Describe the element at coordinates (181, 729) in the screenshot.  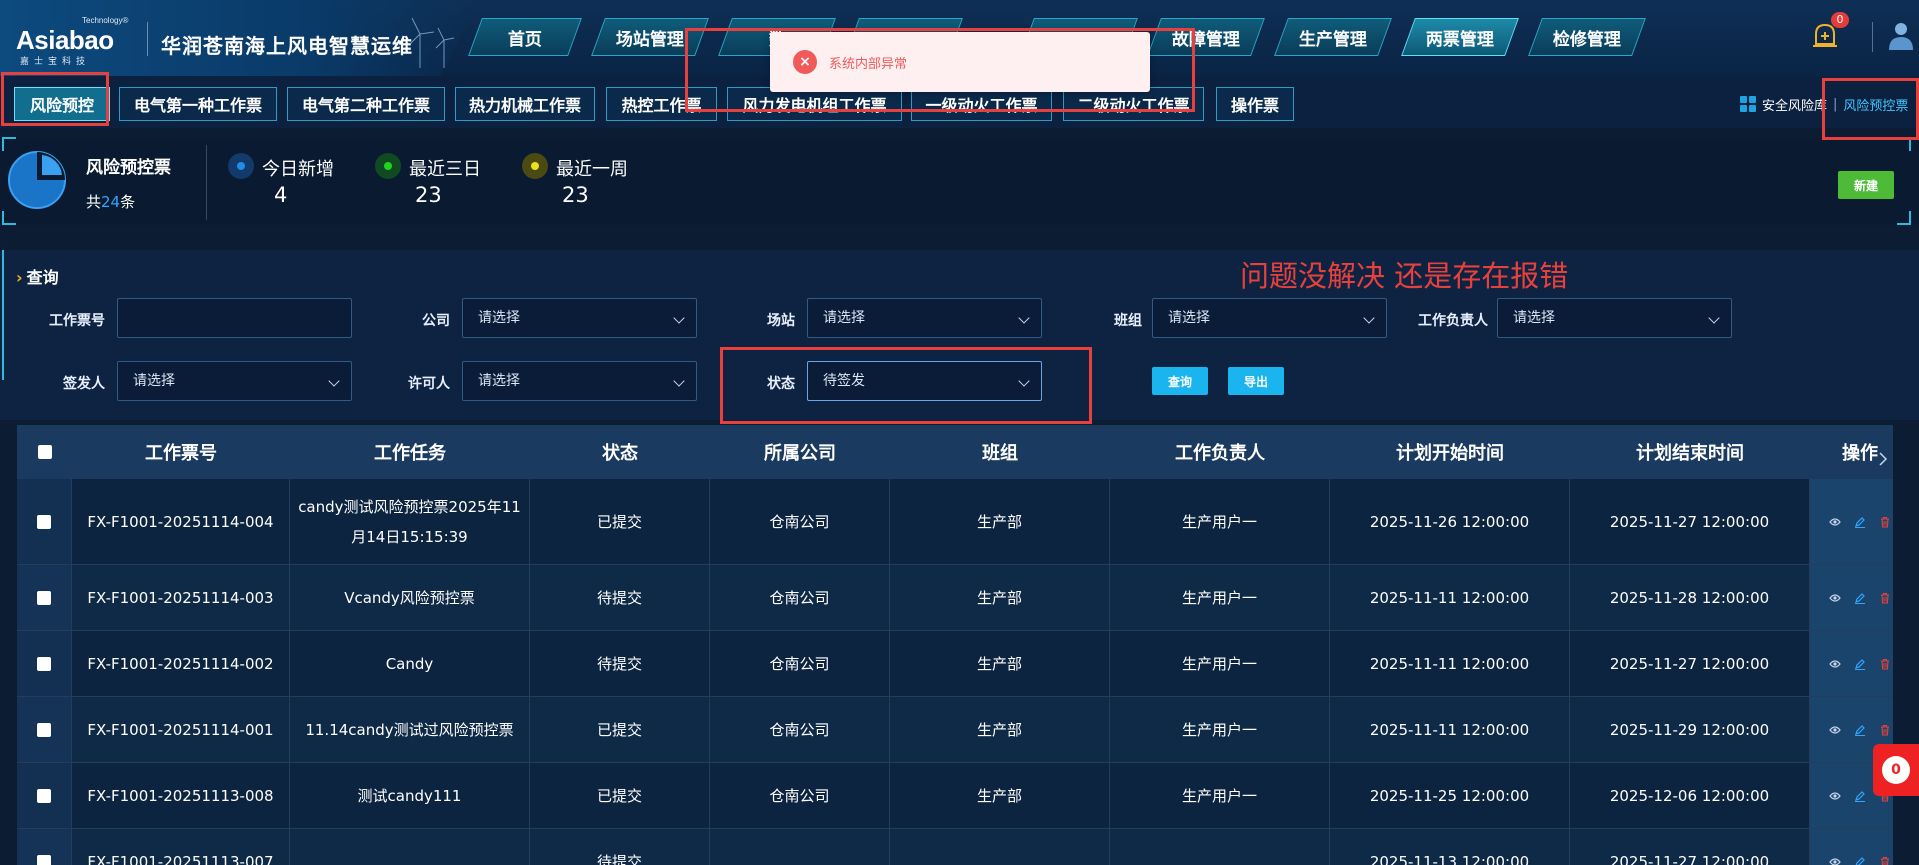
I see `cell-no: FX-F1001-20251114-001` at that location.